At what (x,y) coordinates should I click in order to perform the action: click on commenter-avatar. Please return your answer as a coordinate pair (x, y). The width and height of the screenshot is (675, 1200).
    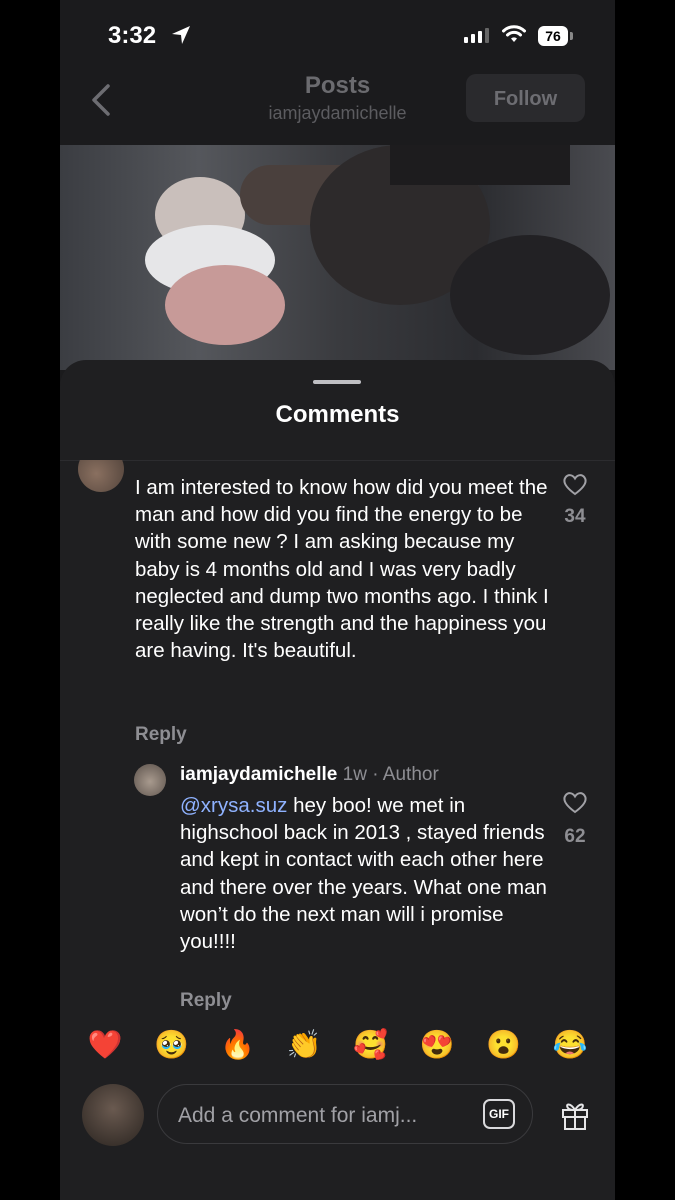
    Looking at the image, I should click on (101, 476).